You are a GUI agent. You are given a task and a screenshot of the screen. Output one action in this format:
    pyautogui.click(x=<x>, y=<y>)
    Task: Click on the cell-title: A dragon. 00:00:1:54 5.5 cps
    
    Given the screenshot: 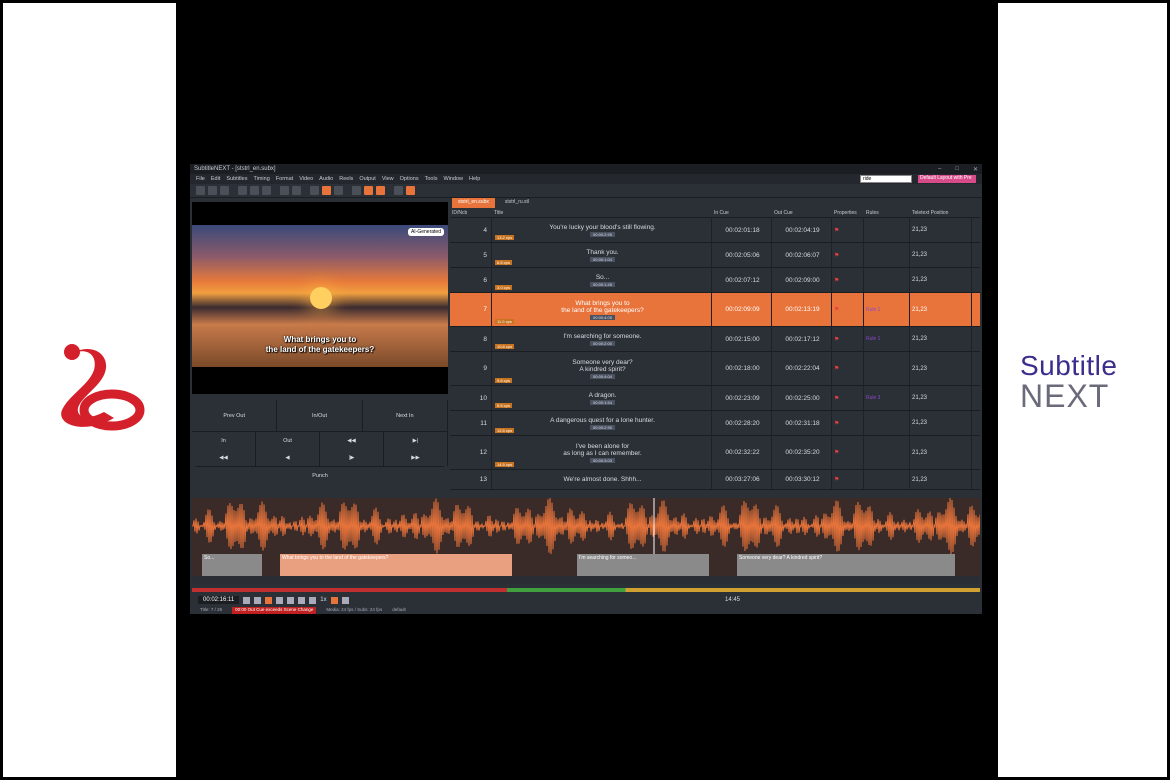 What is the action you would take?
    pyautogui.click(x=602, y=398)
    